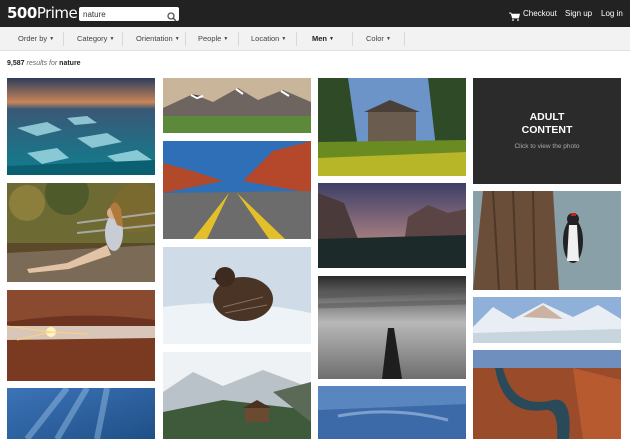 The height and width of the screenshot is (439, 630). What do you see at coordinates (547, 146) in the screenshot?
I see `adult-content-hint: Click to view the photo` at bounding box center [547, 146].